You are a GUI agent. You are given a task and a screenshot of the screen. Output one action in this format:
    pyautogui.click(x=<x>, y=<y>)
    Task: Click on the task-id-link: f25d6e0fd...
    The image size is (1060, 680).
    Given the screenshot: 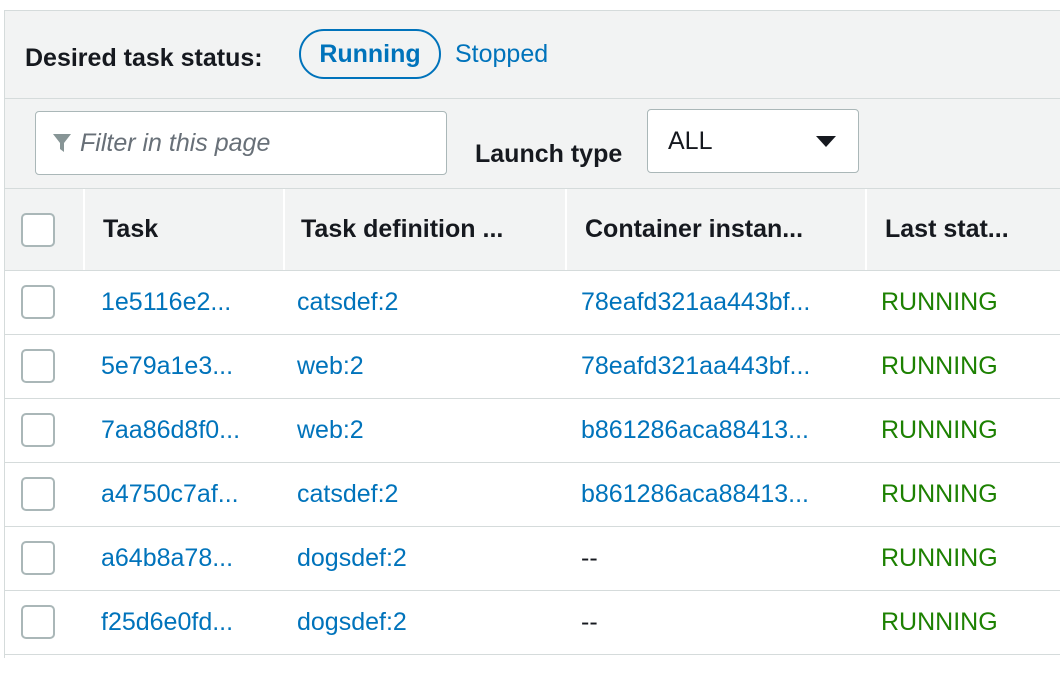 What is the action you would take?
    pyautogui.click(x=167, y=622)
    